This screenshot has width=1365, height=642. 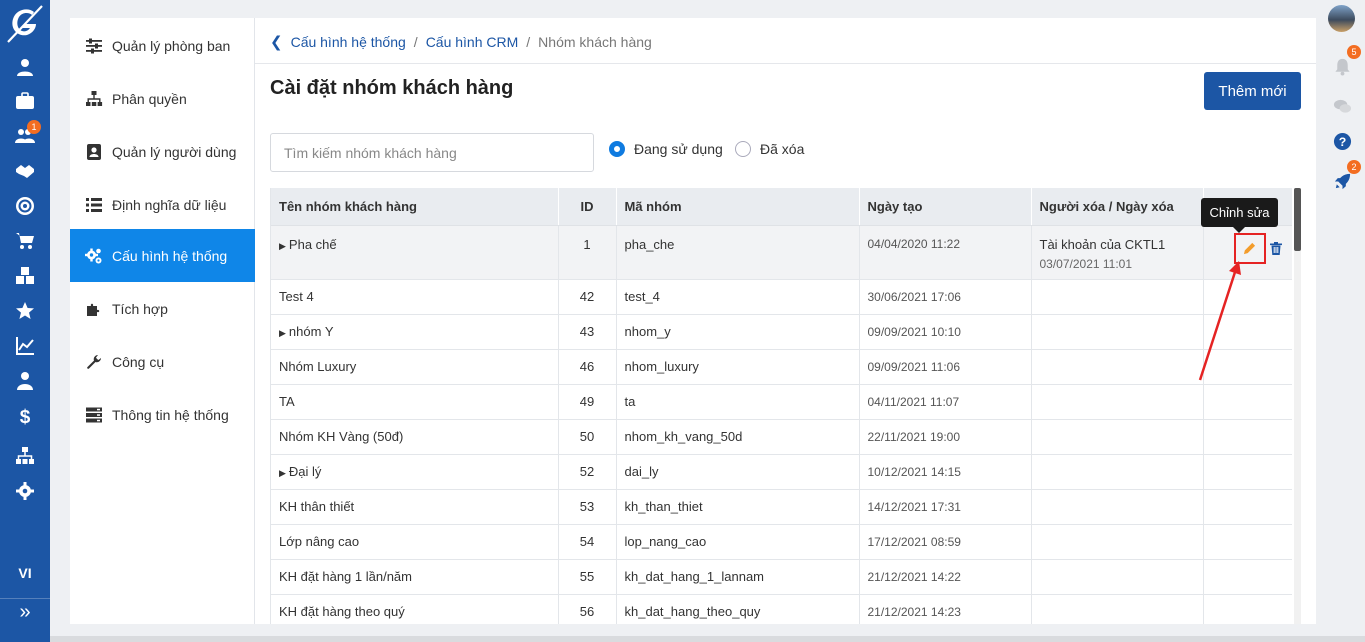 What do you see at coordinates (587, 367) in the screenshot?
I see `cell-id: 46` at bounding box center [587, 367].